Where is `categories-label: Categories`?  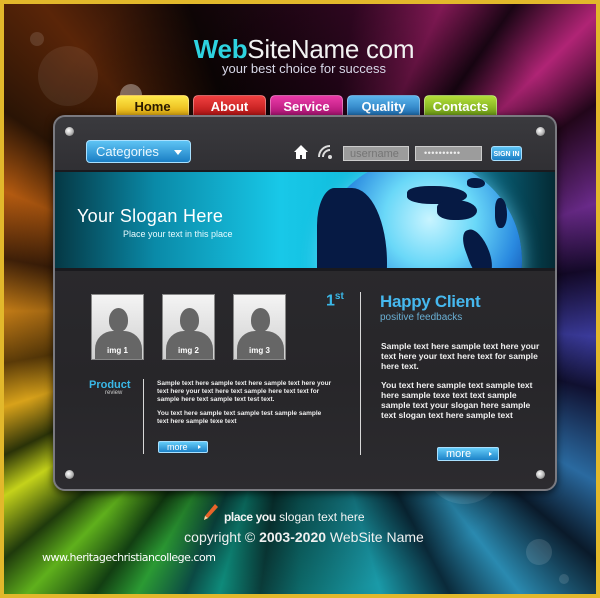 categories-label: Categories is located at coordinates (127, 151).